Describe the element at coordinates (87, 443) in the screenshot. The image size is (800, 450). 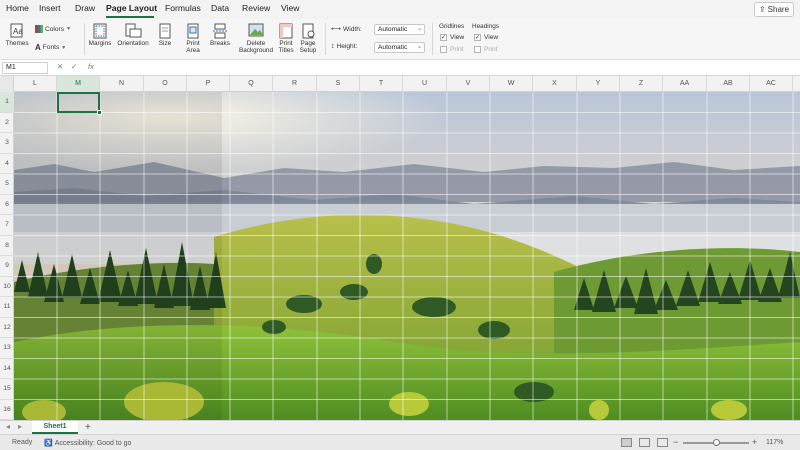
I see `accessibility-status: ♿ Accessibility: Good to go` at that location.